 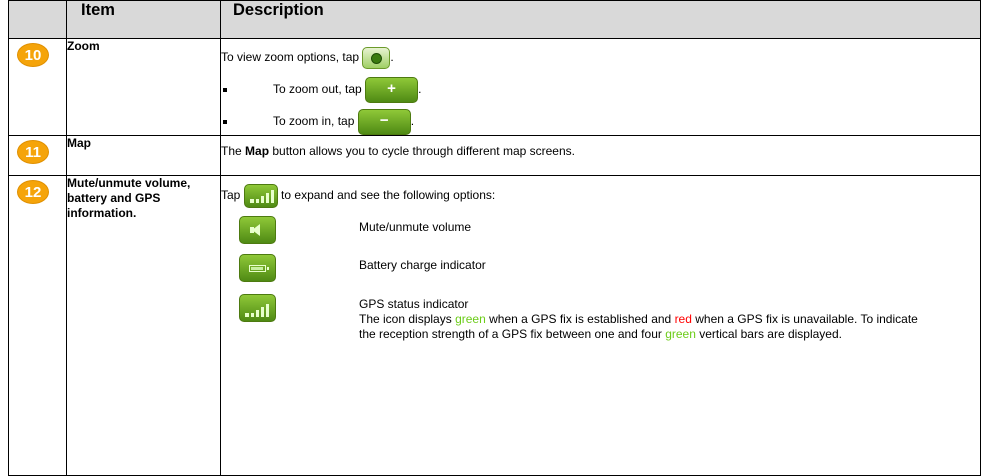 I want to click on header-item: Item, so click(x=143, y=19).